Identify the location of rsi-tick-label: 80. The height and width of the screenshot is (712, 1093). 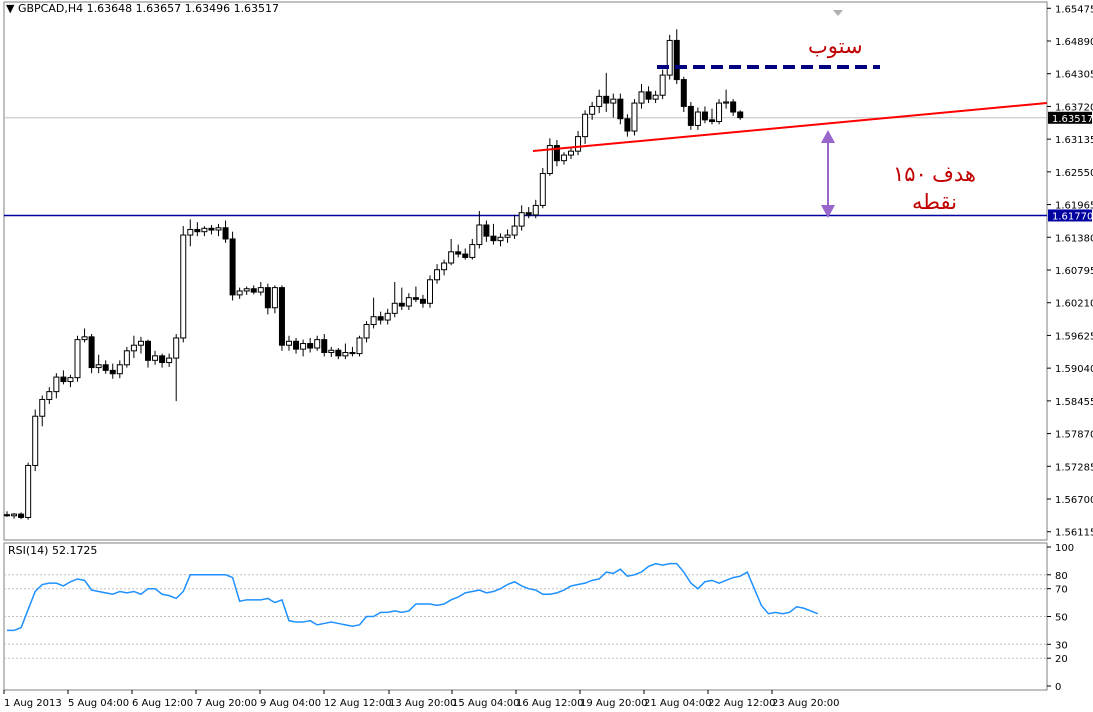
(1061, 576).